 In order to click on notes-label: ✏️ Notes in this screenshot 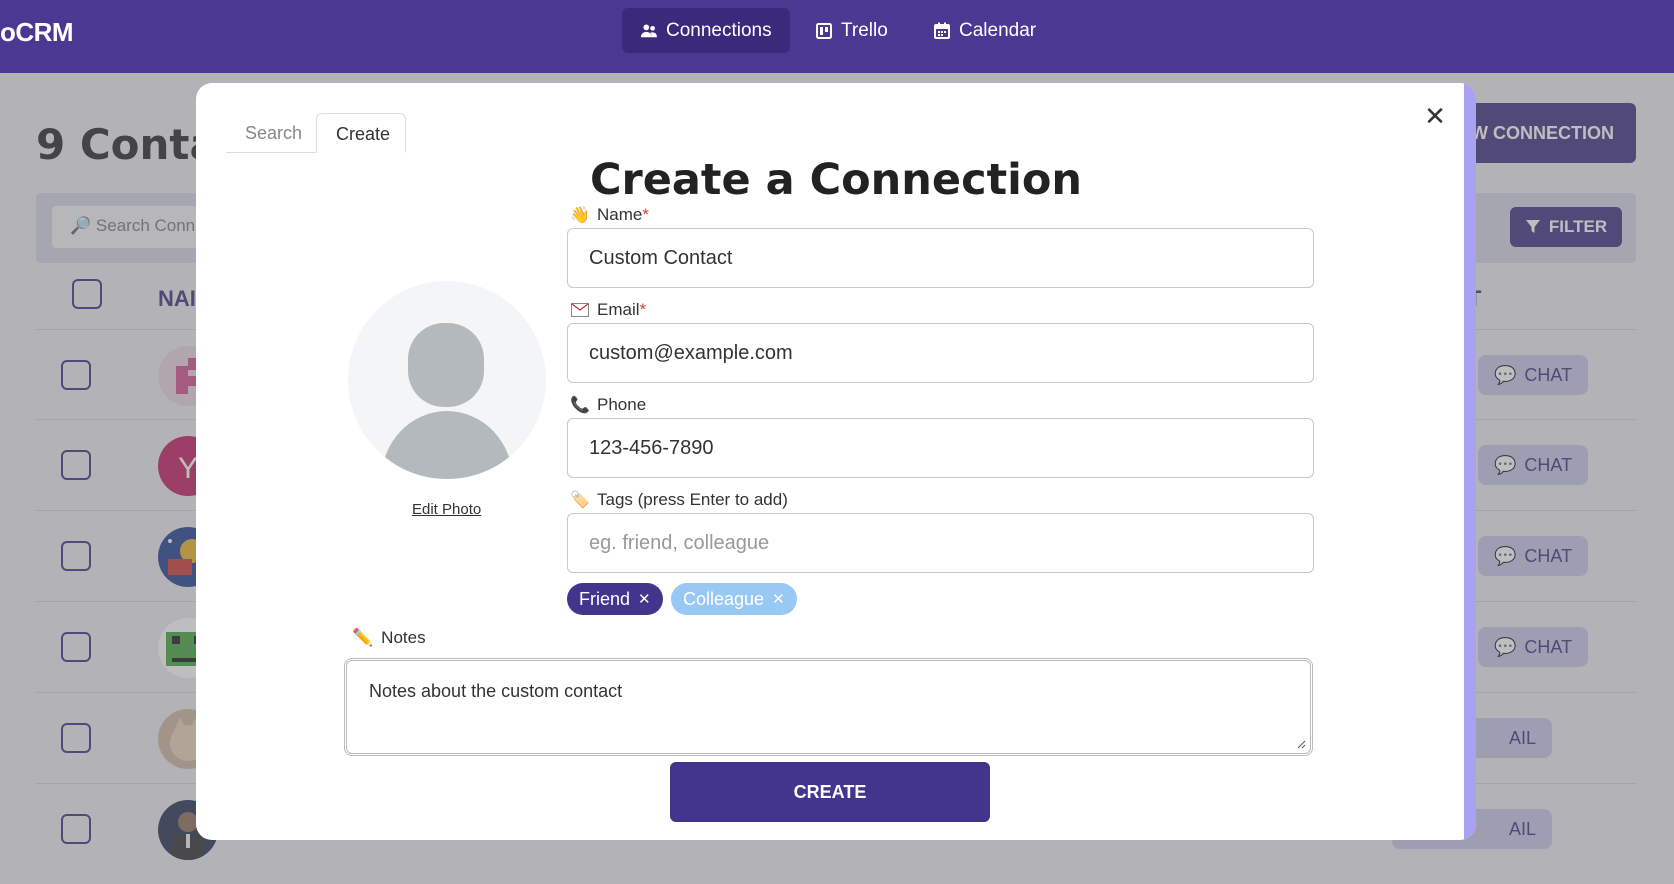, I will do `click(389, 638)`.